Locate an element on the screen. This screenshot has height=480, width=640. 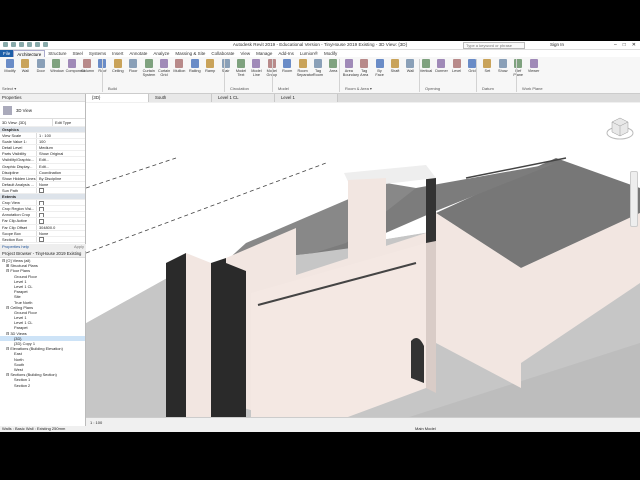
sign-in-link: Sign In is located at coordinates (557, 44).